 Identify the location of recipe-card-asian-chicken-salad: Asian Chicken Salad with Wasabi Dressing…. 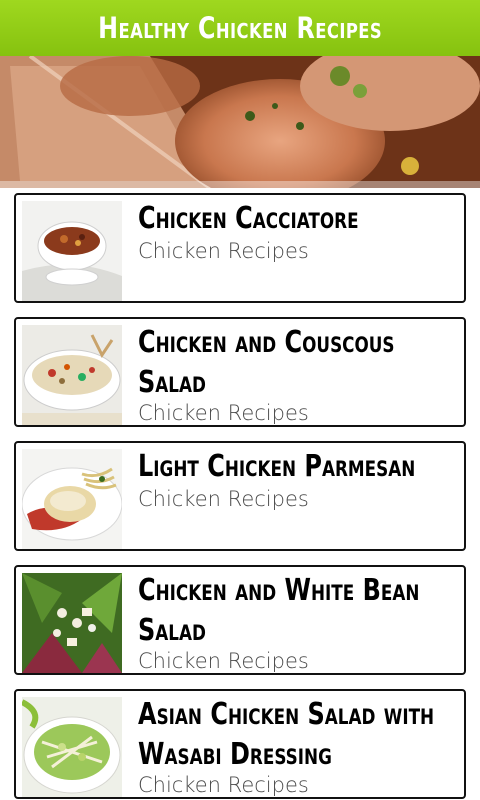
(240, 744).